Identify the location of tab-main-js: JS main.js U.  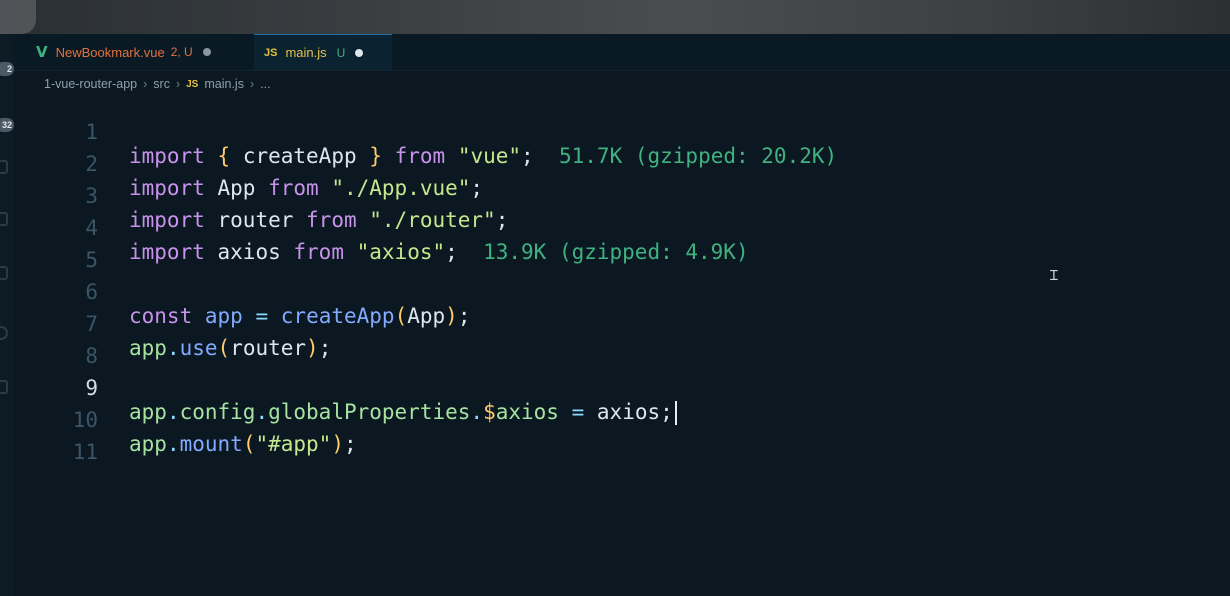
(323, 52).